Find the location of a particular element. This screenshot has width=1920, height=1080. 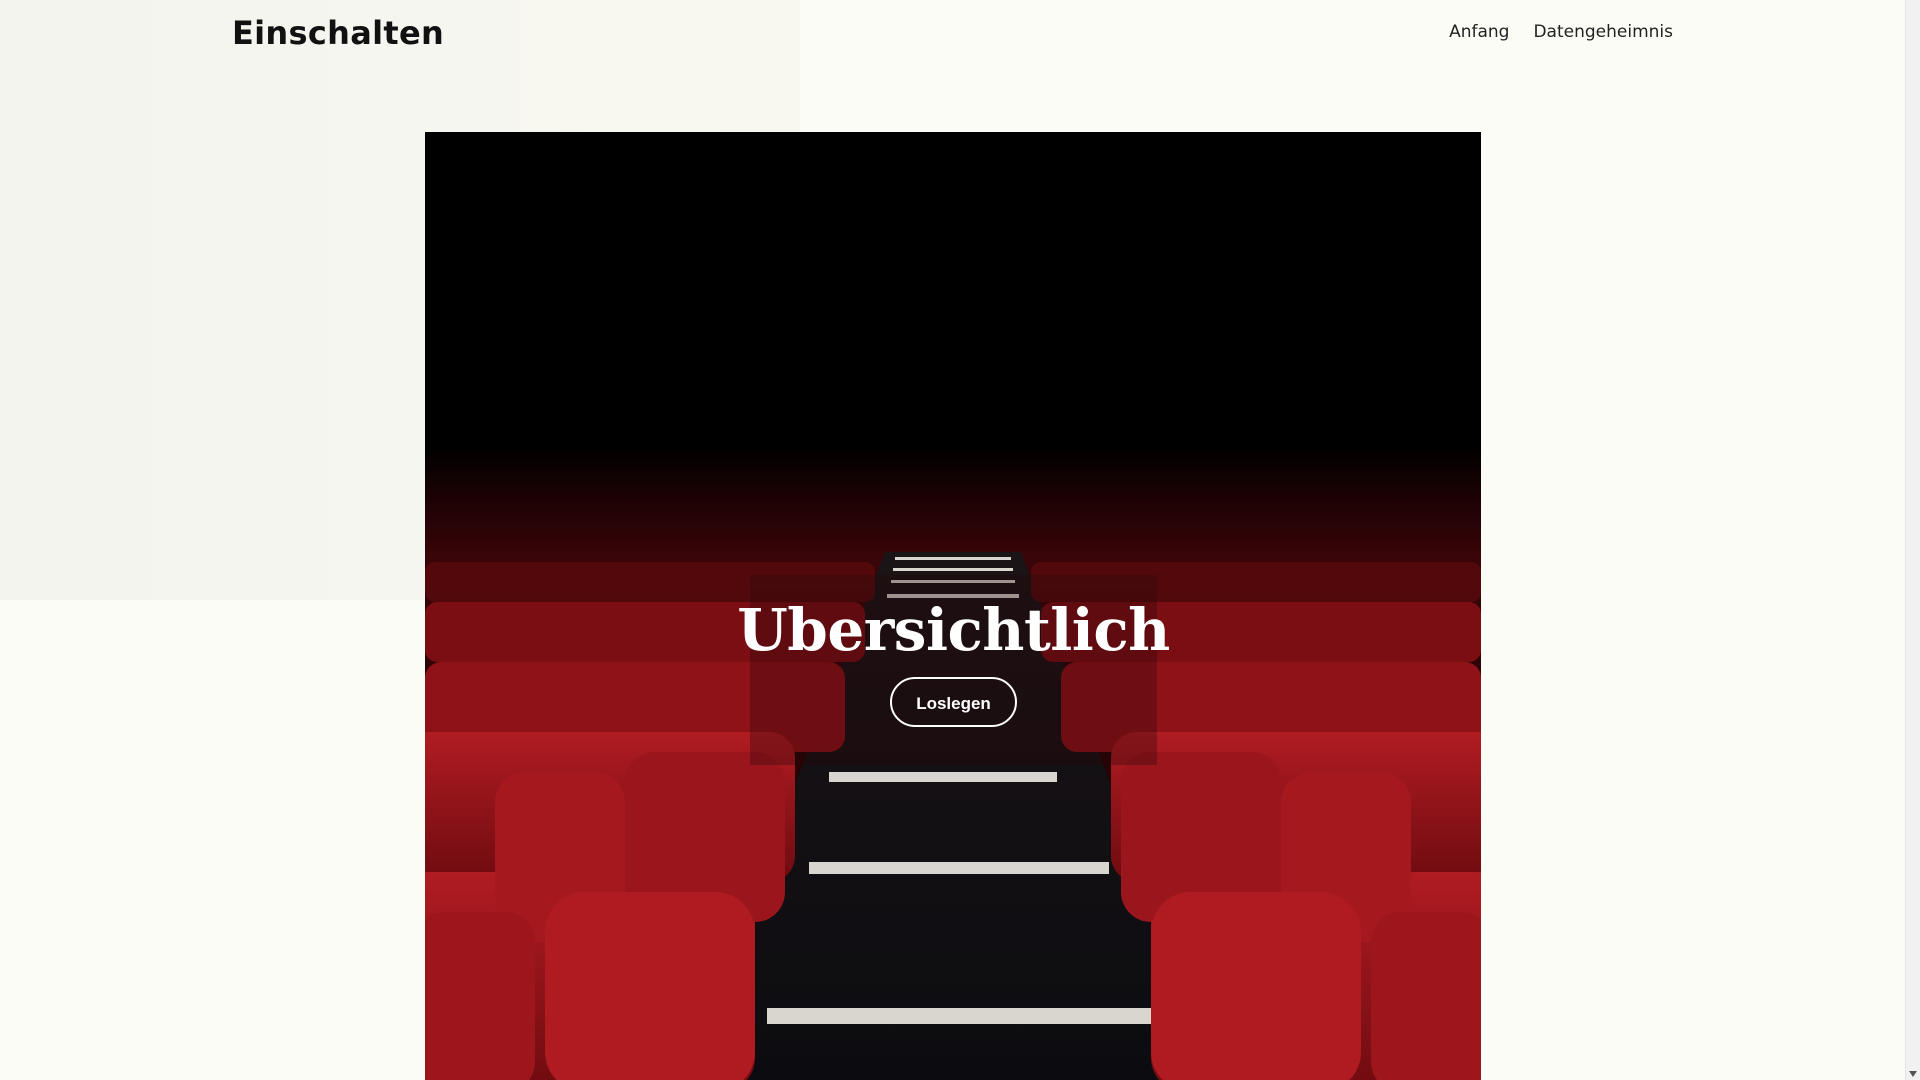

hero-title: Ubersichtlich is located at coordinates (953, 630).